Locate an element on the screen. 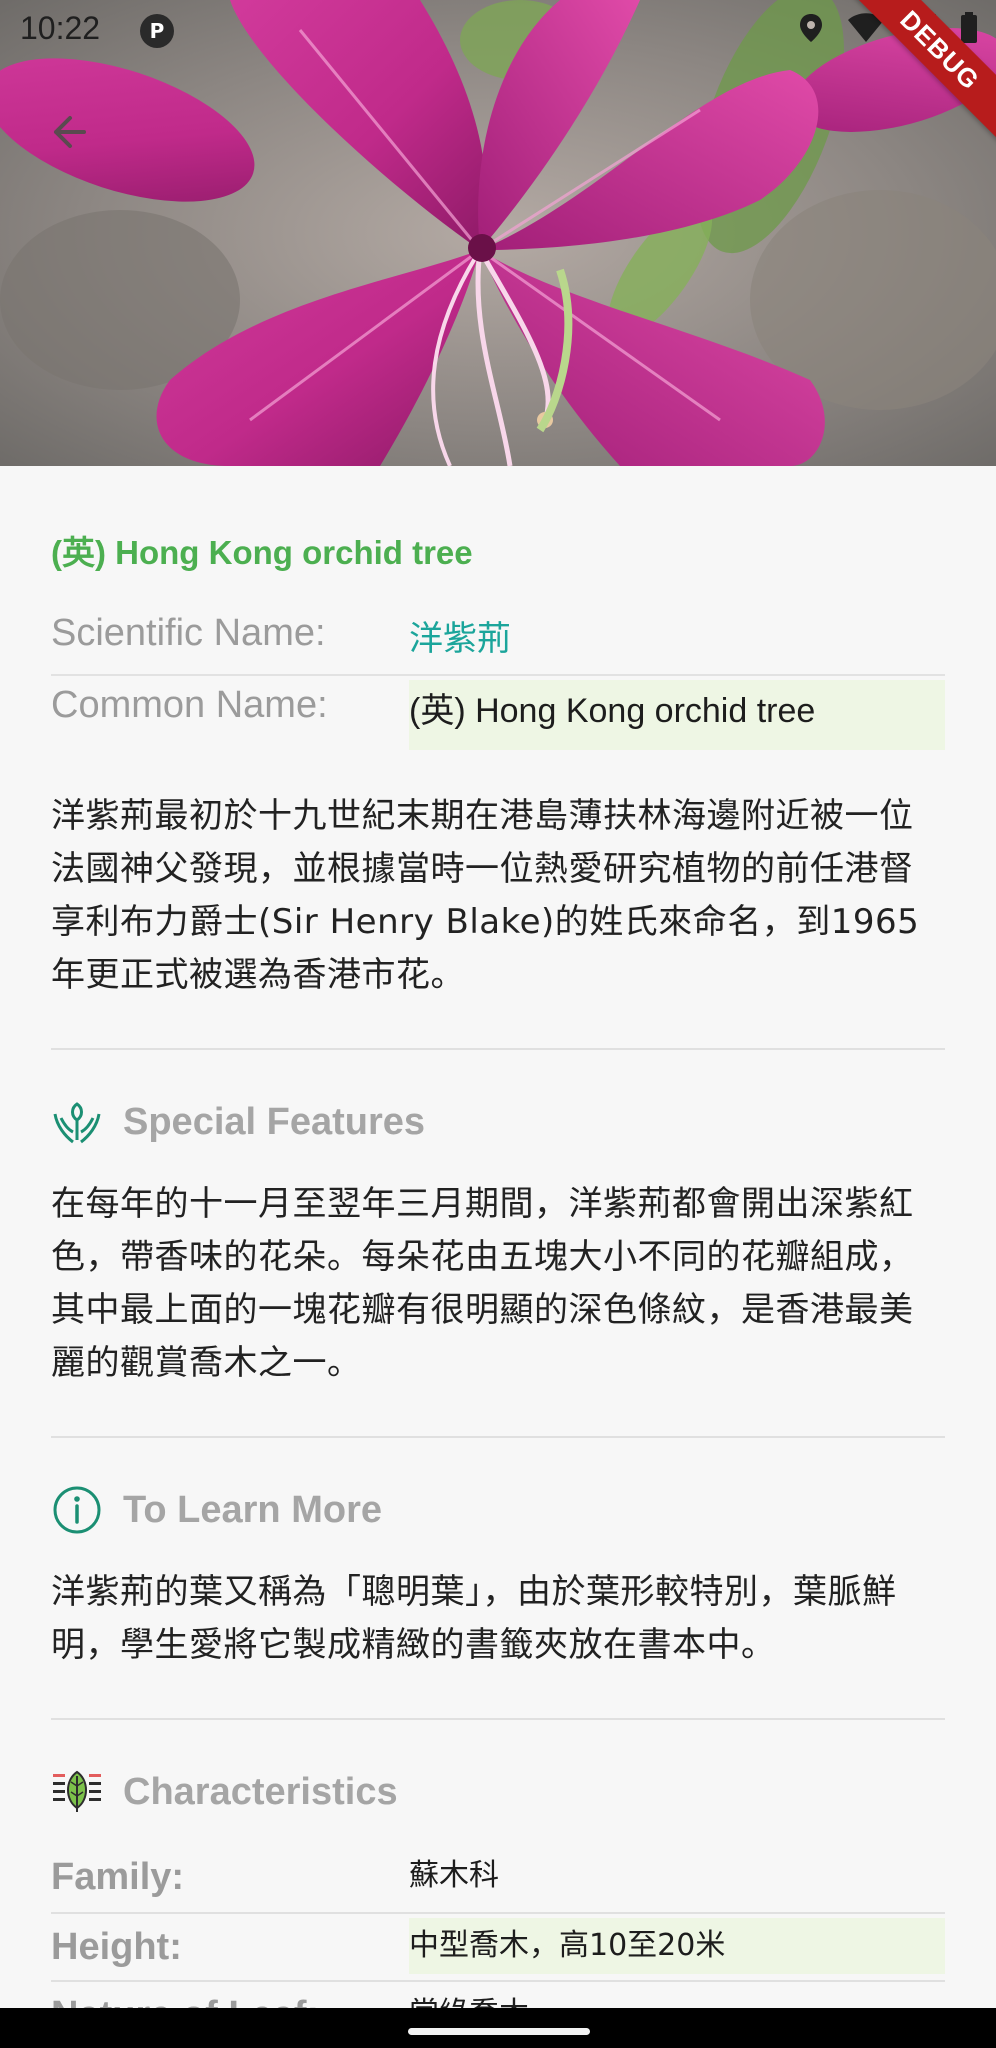 The width and height of the screenshot is (996, 2048). status-time: 10:22 is located at coordinates (60, 28).